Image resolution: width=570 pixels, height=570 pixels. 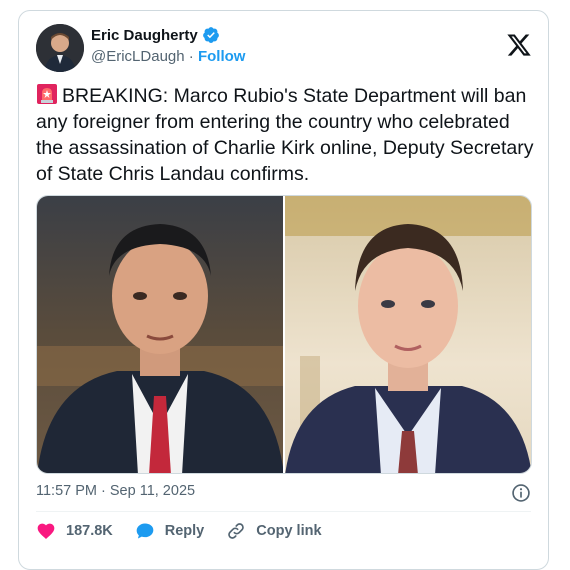 I want to click on tweet-timestamp: 11:57 PM · Sep 11, 2025, so click(x=115, y=491).